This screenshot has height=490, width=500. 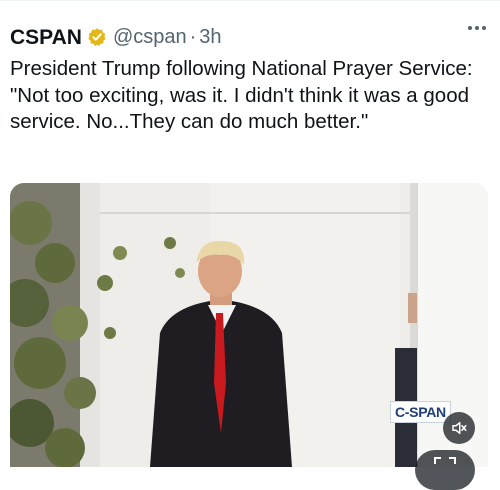 I want to click on top-divider, so click(x=250, y=0).